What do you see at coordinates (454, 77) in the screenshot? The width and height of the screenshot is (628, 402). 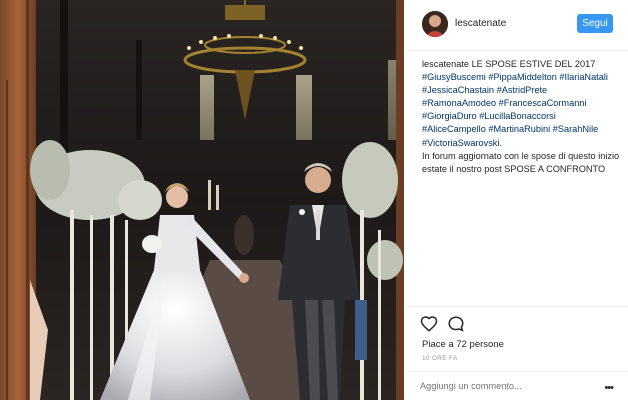 I see `hashtag: #GiusyBuscemi` at bounding box center [454, 77].